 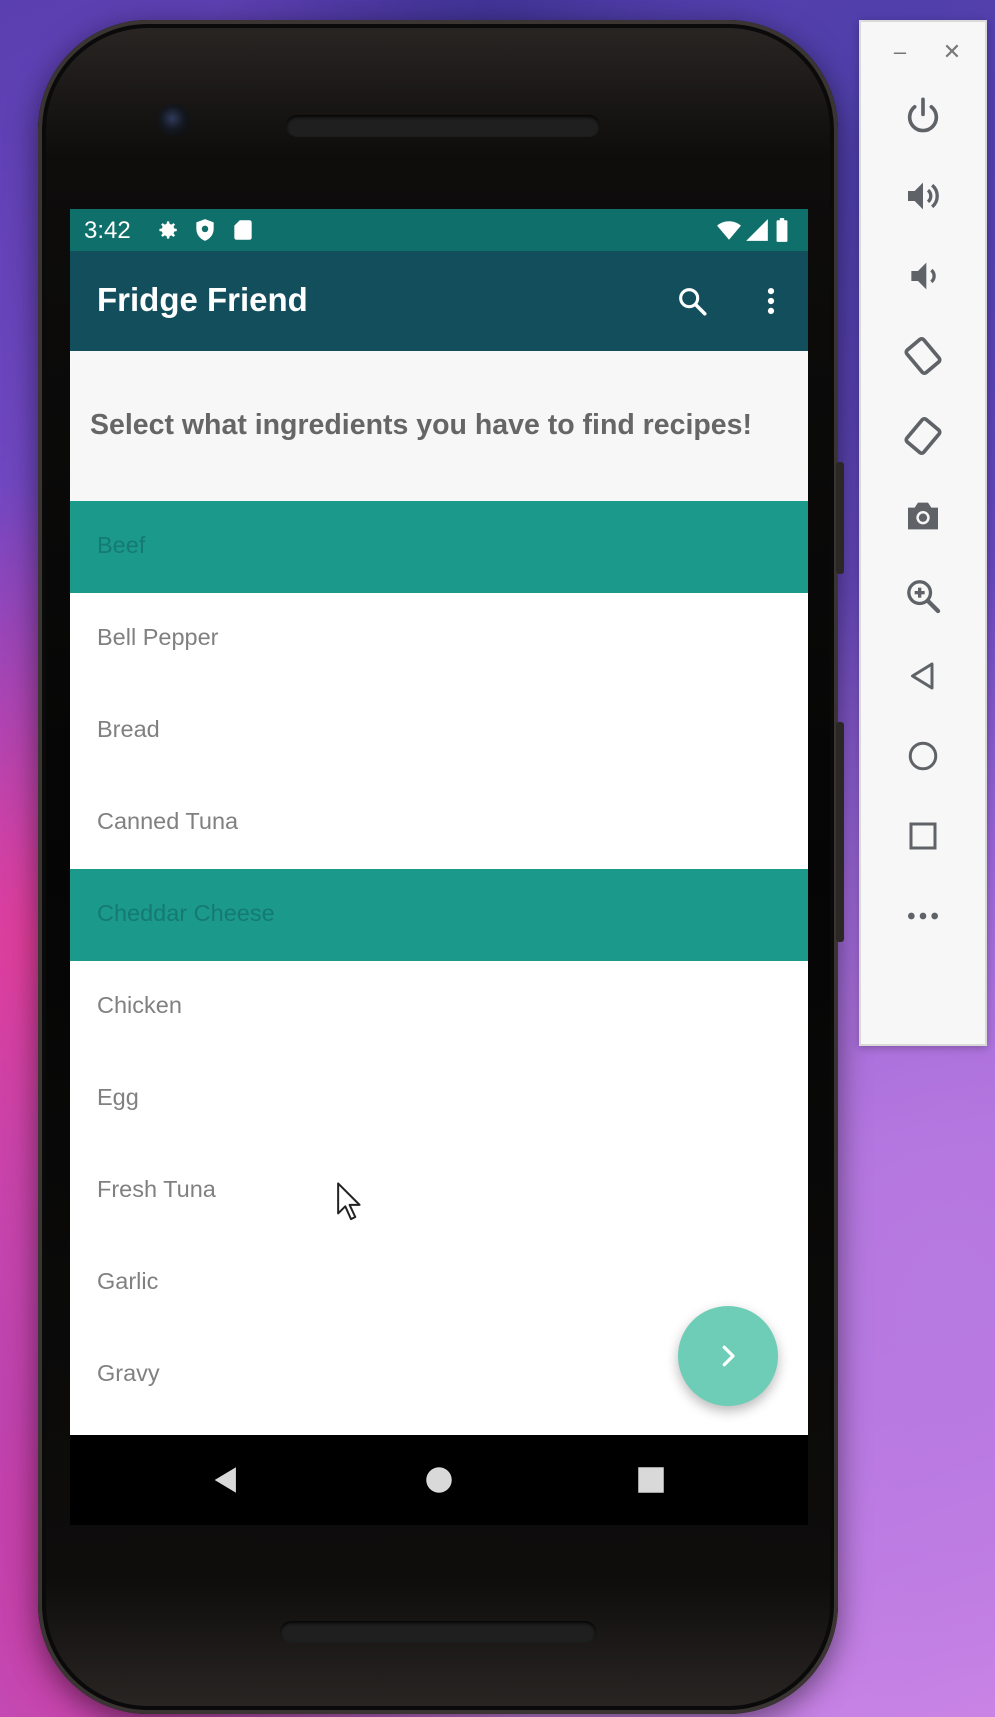 I want to click on nav-back-button, so click(x=226, y=1480).